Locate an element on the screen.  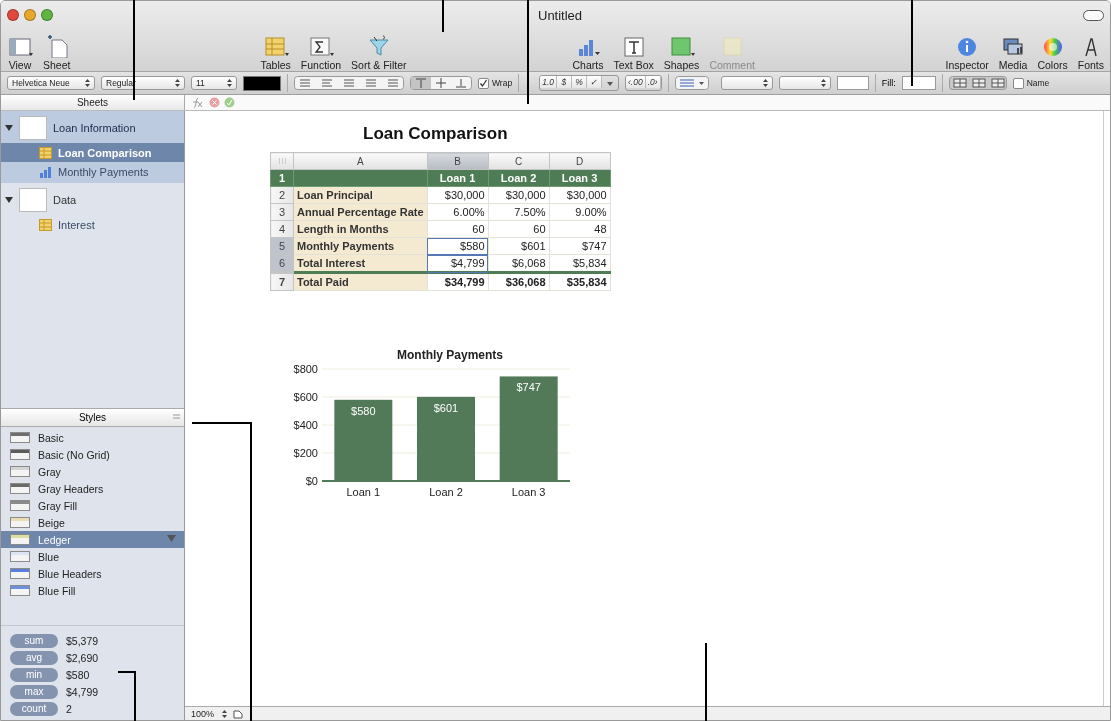
style-item: Gray is located at coordinates (92, 471).